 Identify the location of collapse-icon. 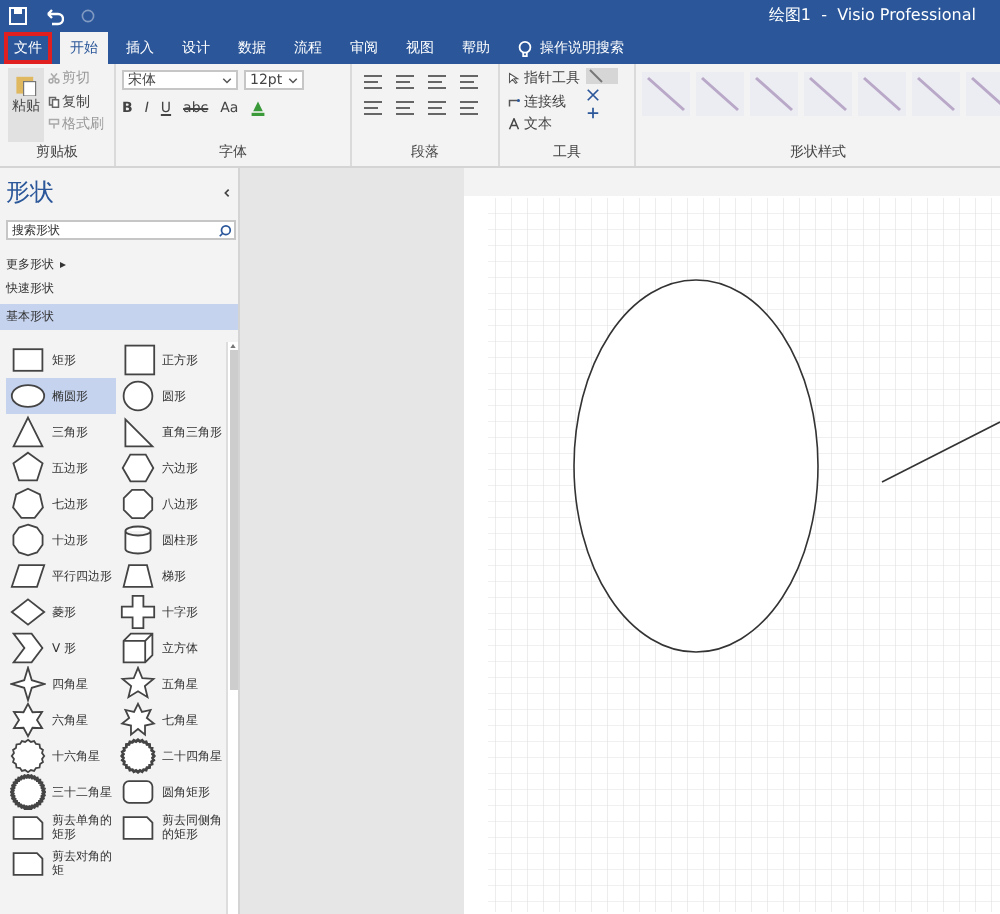
(227, 192).